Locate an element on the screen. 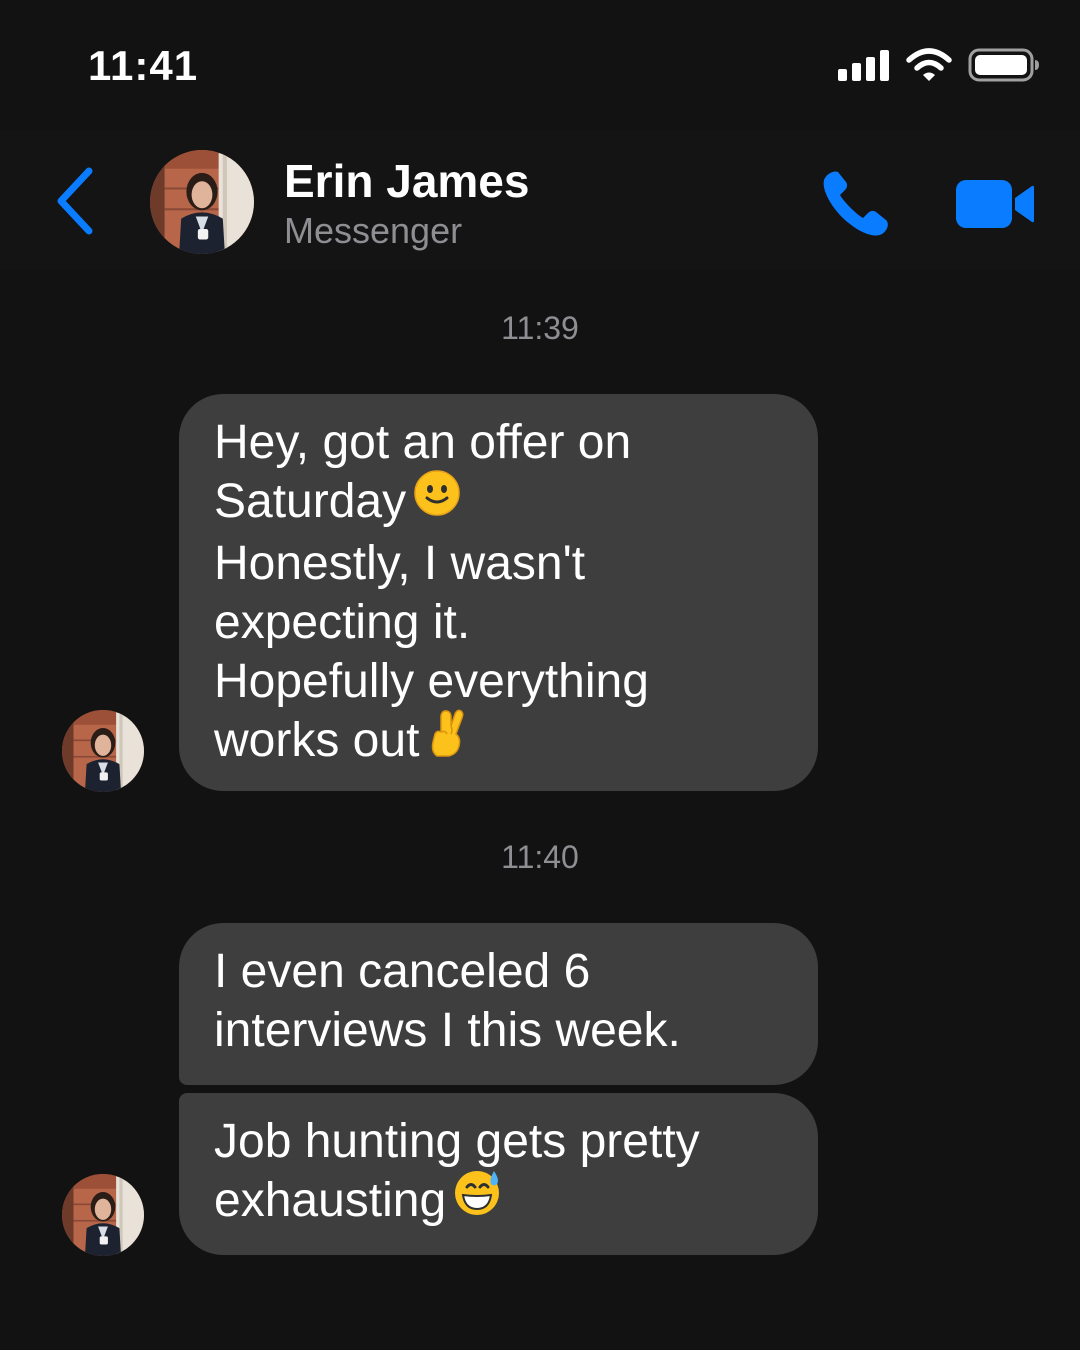 The width and height of the screenshot is (1080, 1350). message-line: interviews I this week. is located at coordinates (447, 1030).